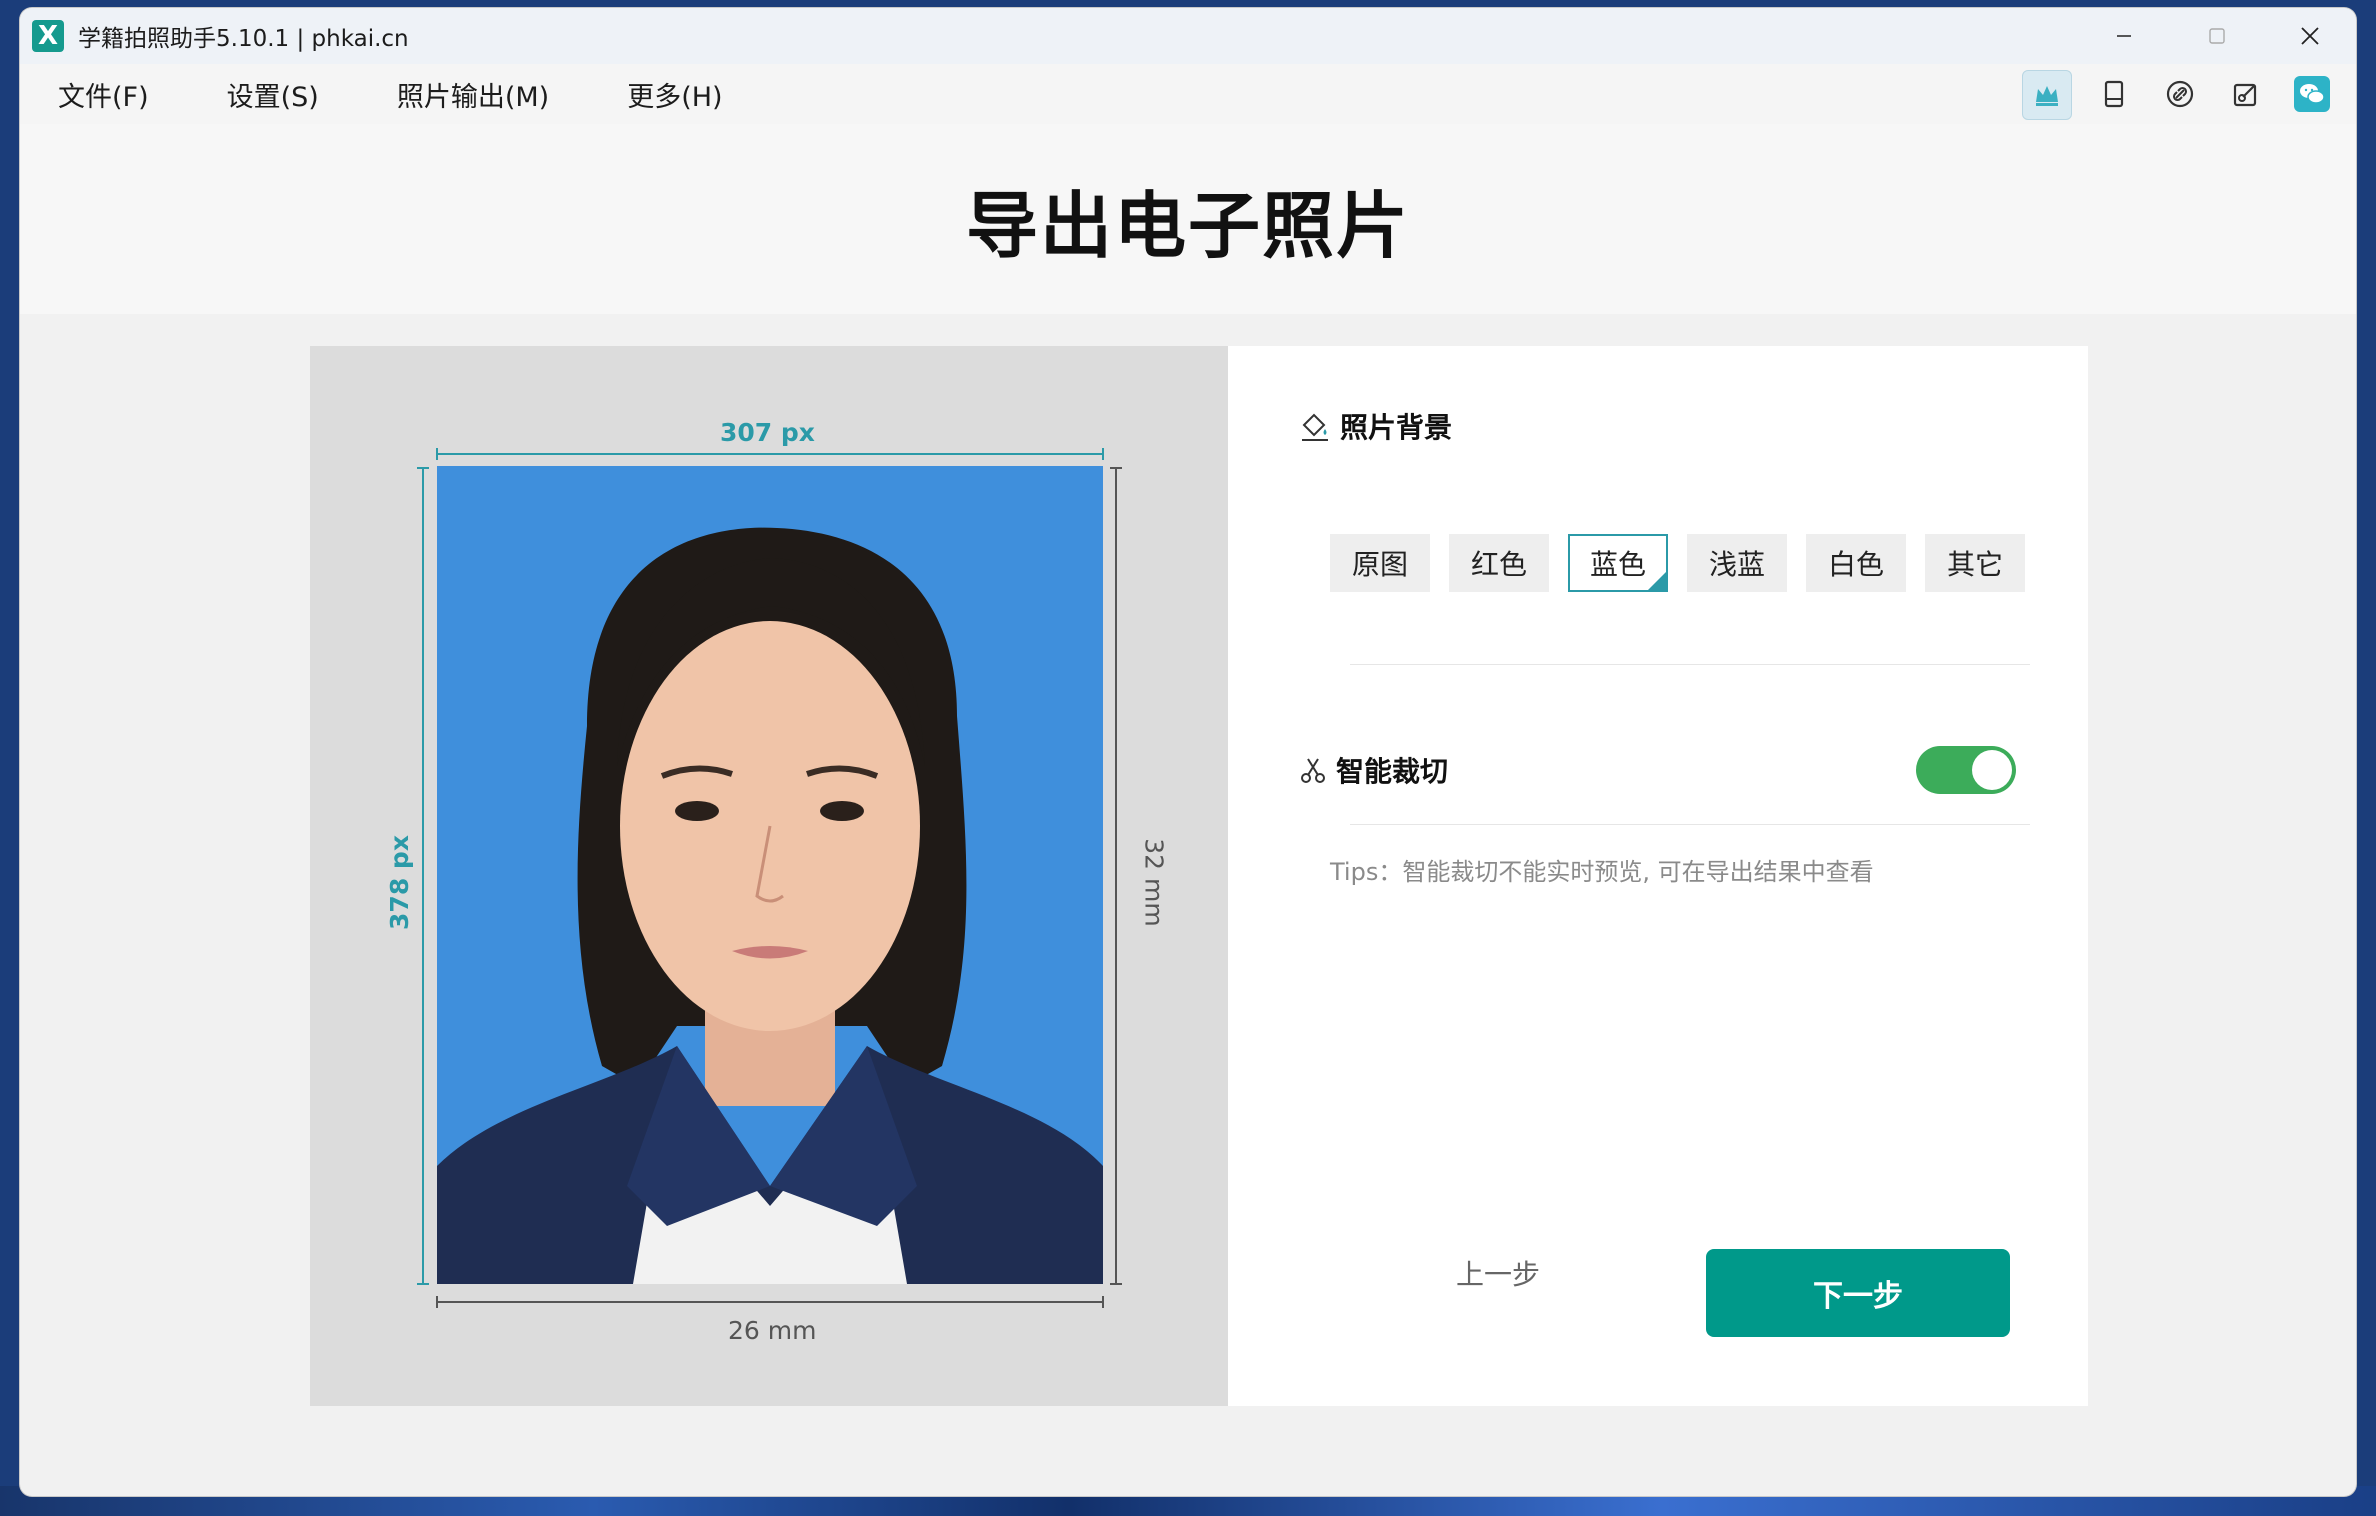  What do you see at coordinates (767, 432) in the screenshot?
I see `width-px-label: 307 px` at bounding box center [767, 432].